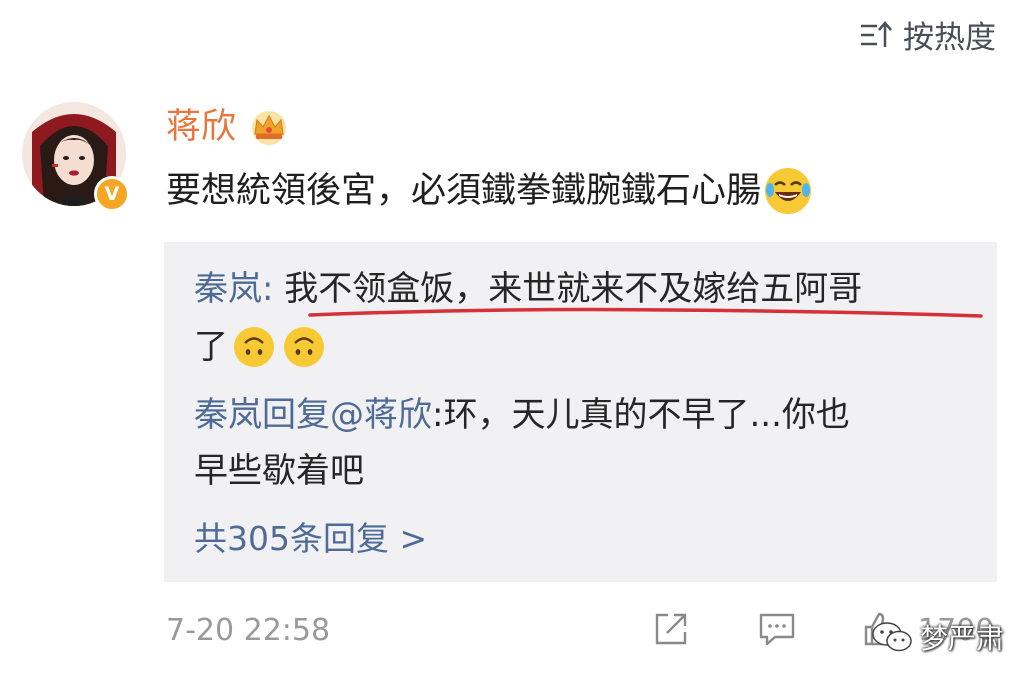 This screenshot has height=682, width=1030. What do you see at coordinates (228, 289) in the screenshot?
I see `reply-1-username: 秦岚` at bounding box center [228, 289].